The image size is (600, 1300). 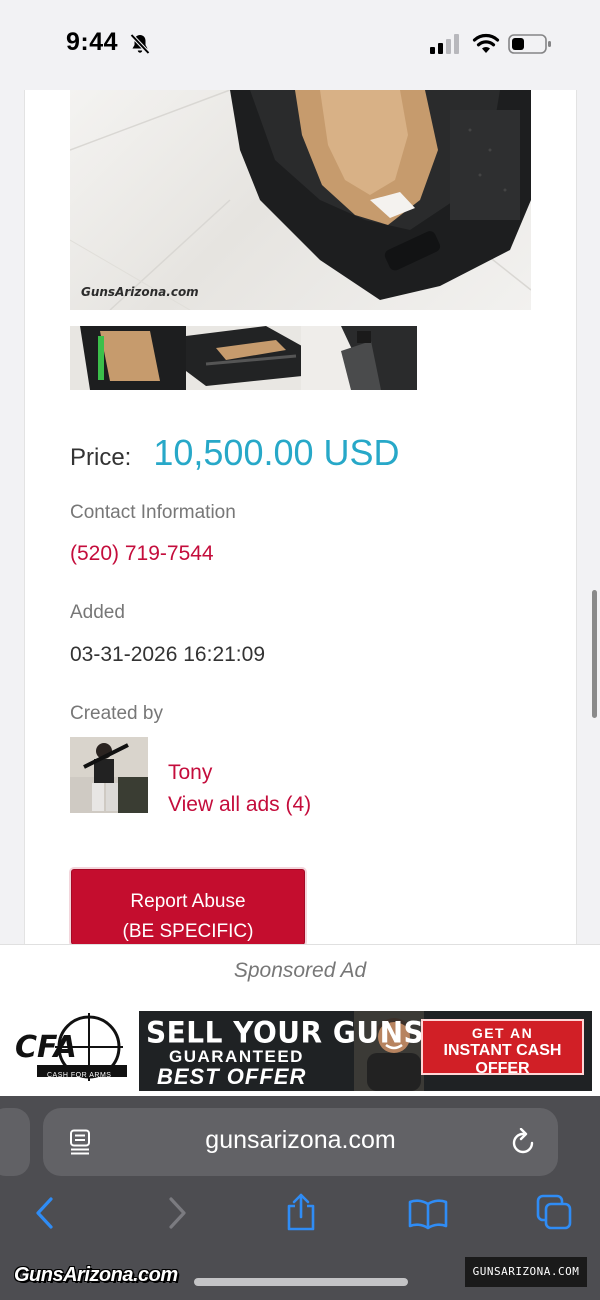 I want to click on sponsored-label: Sponsored Ad, so click(x=300, y=970).